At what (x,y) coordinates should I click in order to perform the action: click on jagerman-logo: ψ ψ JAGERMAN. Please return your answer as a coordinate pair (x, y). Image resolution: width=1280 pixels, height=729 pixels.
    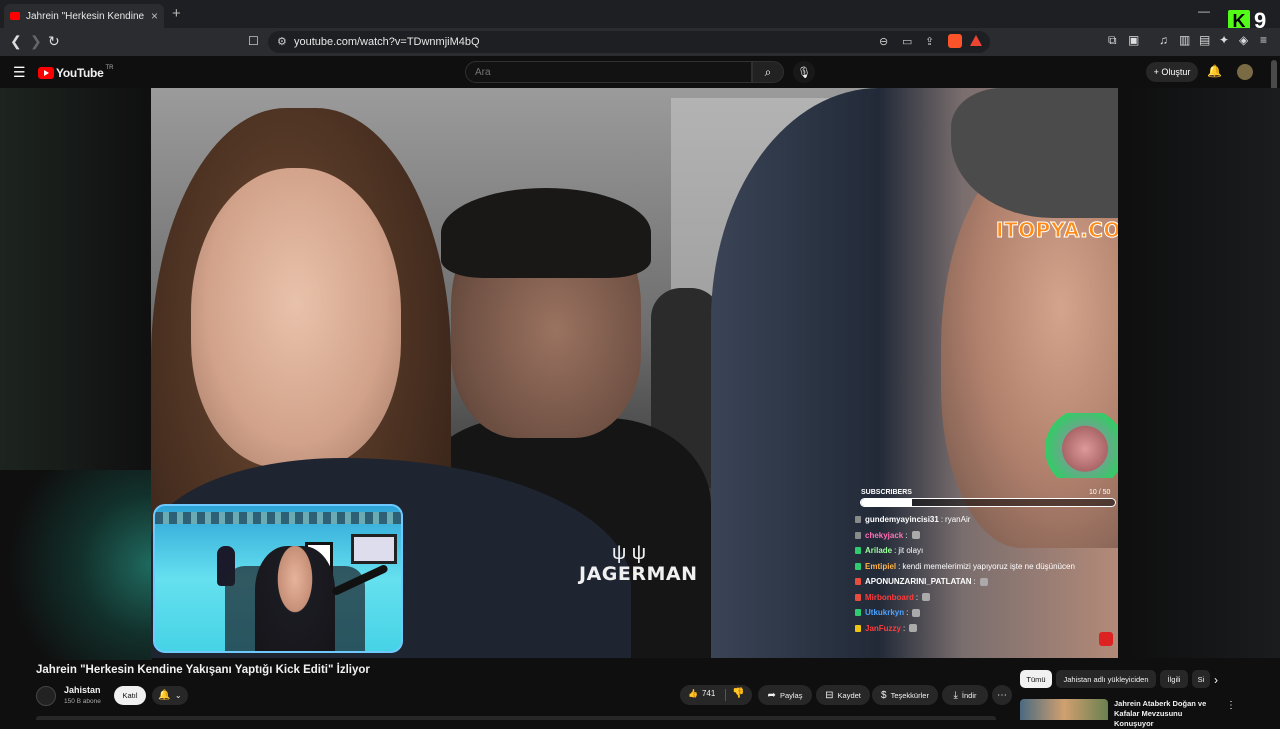
    Looking at the image, I should click on (638, 564).